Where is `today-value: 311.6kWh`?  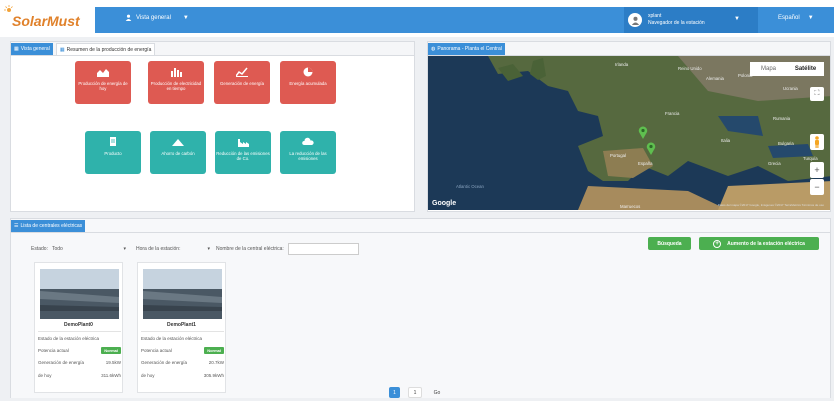 today-value: 311.6kWh is located at coordinates (111, 375).